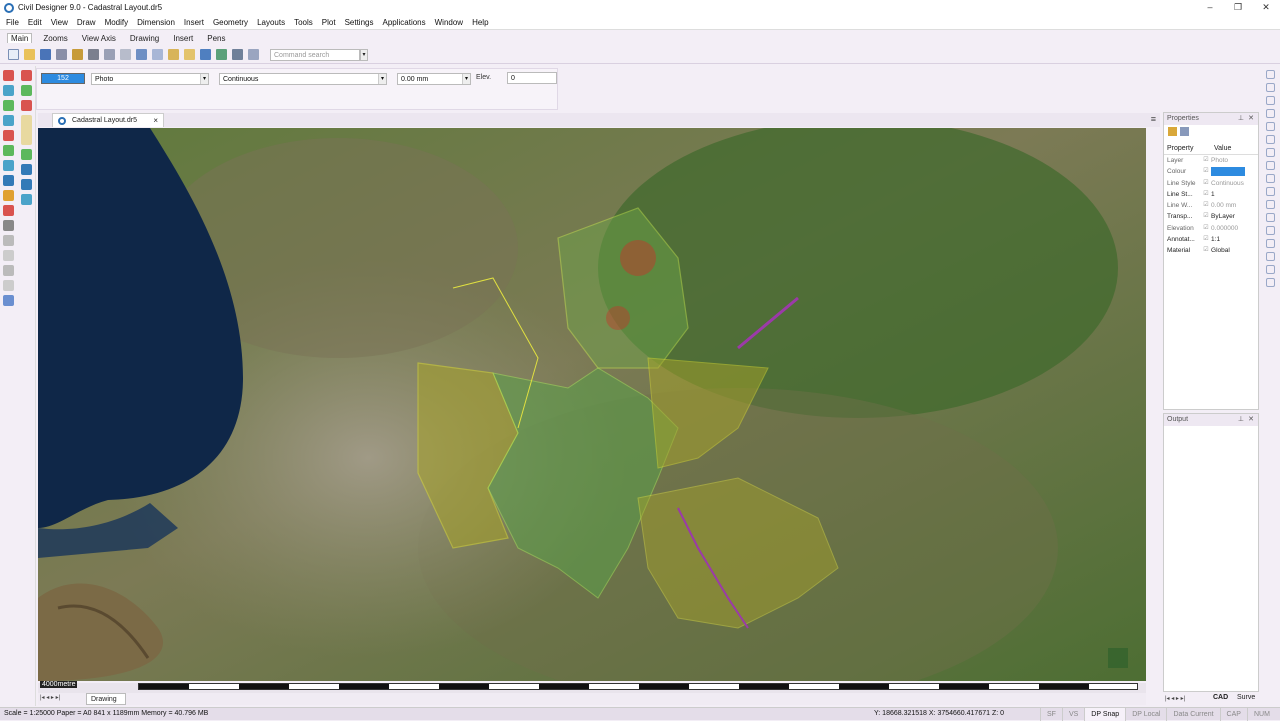  I want to click on terrain-icon, so click(26, 184).